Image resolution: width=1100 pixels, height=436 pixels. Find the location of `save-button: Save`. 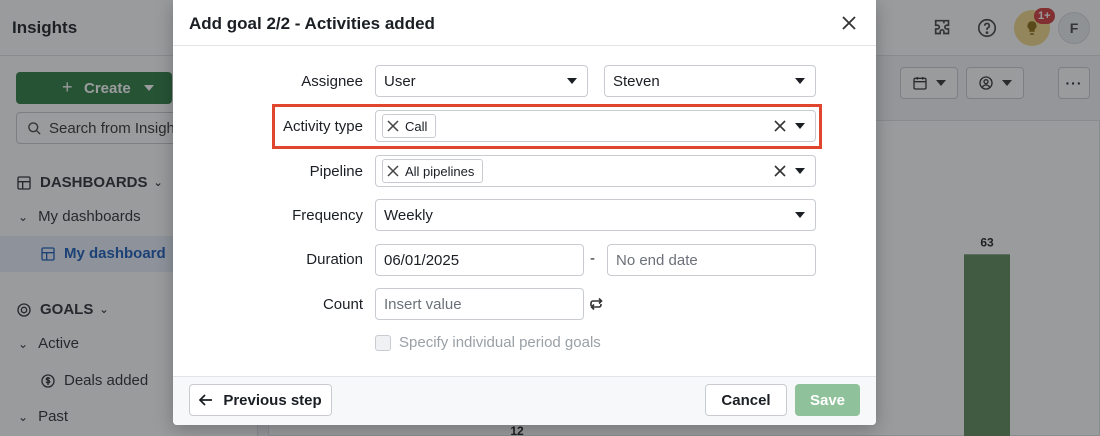

save-button: Save is located at coordinates (827, 400).